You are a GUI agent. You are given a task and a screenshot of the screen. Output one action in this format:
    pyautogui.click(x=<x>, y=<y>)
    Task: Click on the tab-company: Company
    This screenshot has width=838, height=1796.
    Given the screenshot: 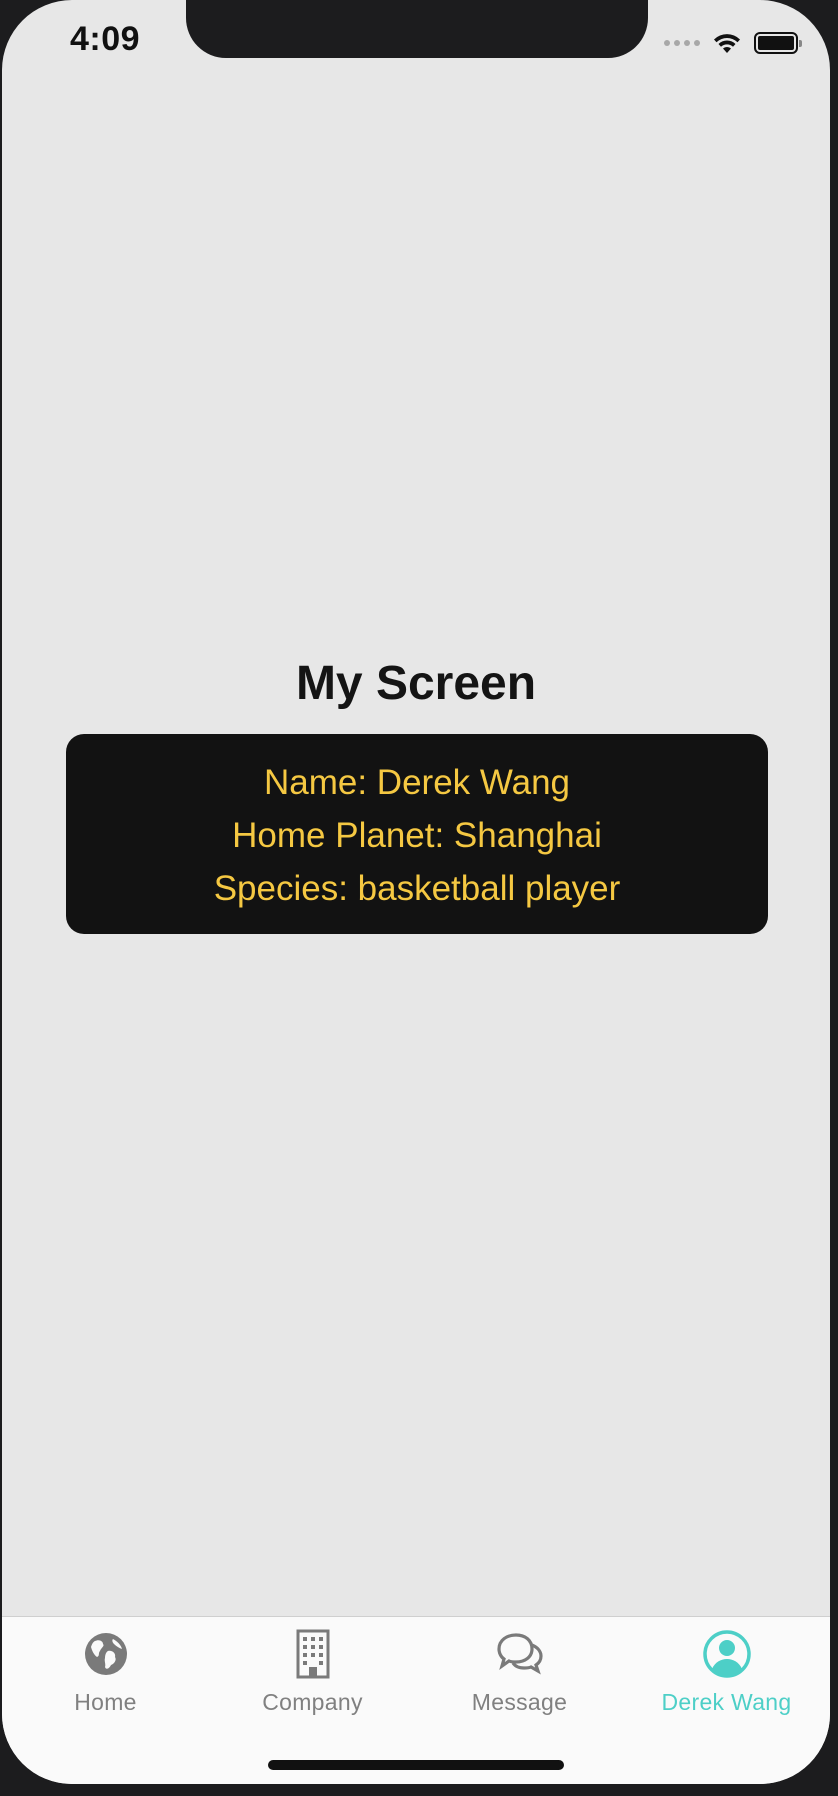 What is the action you would take?
    pyautogui.click(x=312, y=1677)
    